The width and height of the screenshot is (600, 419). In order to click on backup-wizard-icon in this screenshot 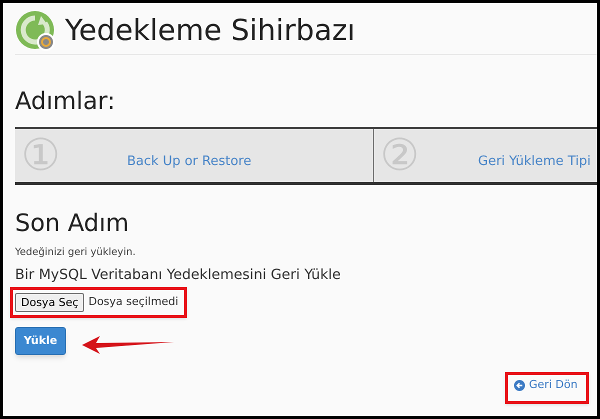, I will do `click(36, 31)`.